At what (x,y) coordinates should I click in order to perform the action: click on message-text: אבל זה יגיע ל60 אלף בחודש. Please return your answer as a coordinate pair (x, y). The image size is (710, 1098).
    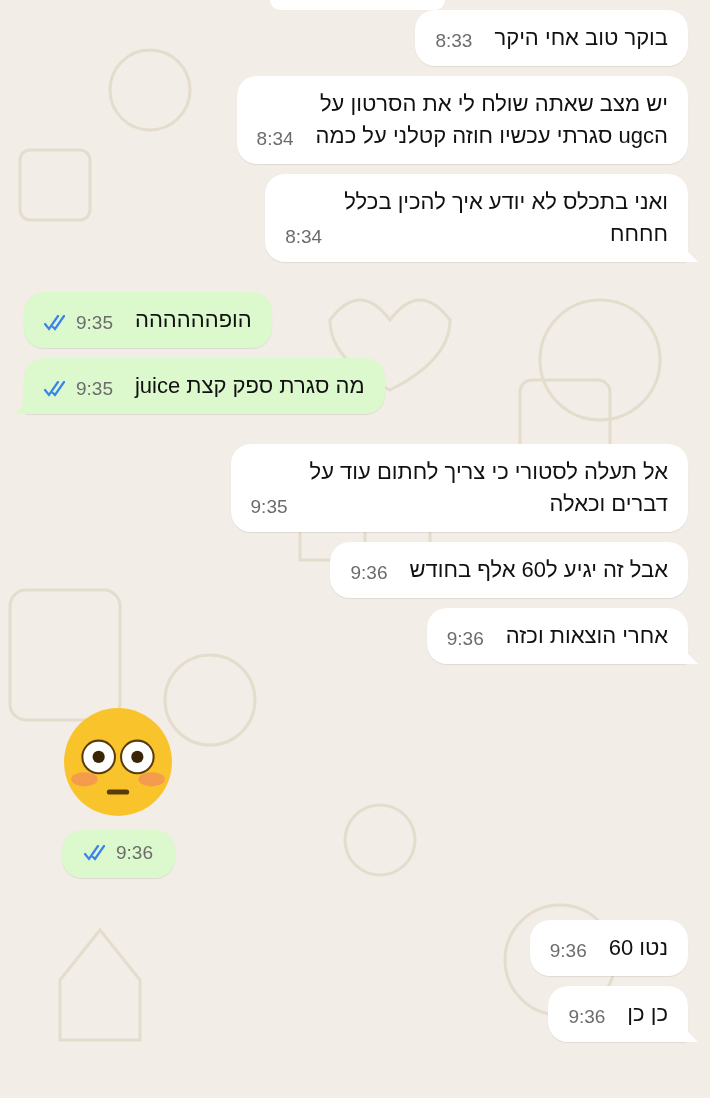
    Looking at the image, I should click on (538, 570).